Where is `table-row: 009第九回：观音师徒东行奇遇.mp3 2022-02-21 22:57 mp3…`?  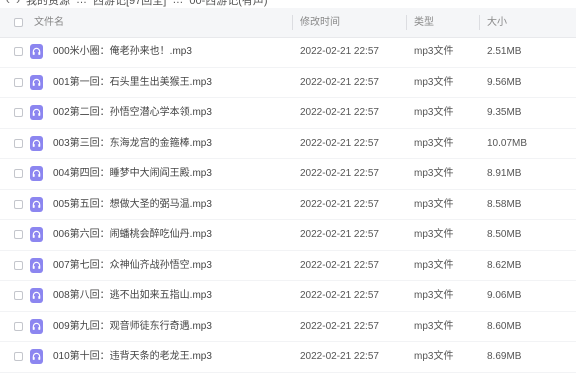
table-row: 009第九回：观音师徒东行奇遇.mp3 2022-02-21 22:57 mp3… is located at coordinates (288, 327).